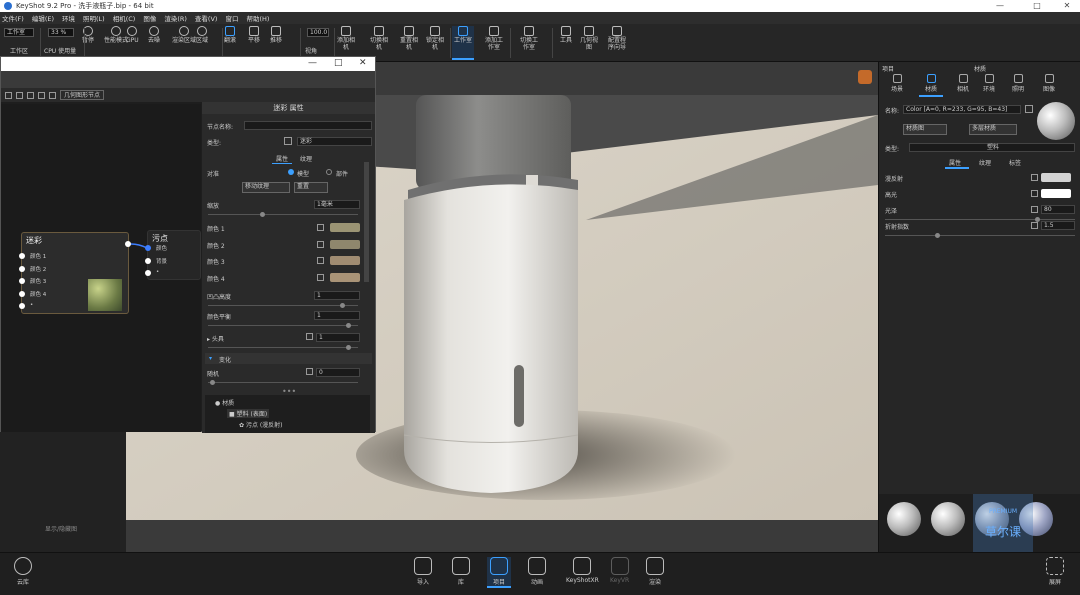 The height and width of the screenshot is (595, 1080). I want to click on node-name-input, so click(308, 125).